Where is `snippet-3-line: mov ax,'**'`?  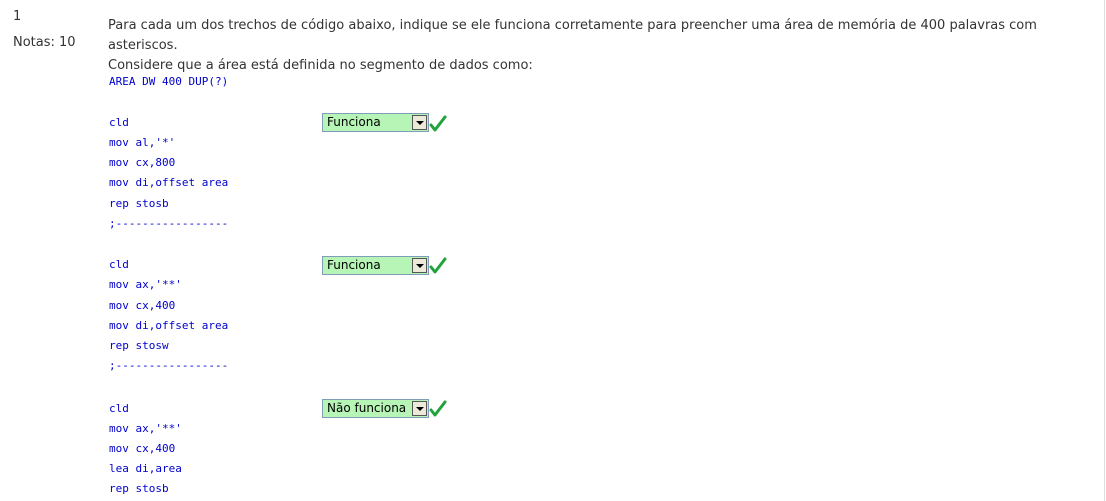
snippet-3-line: mov ax,'**' is located at coordinates (145, 428).